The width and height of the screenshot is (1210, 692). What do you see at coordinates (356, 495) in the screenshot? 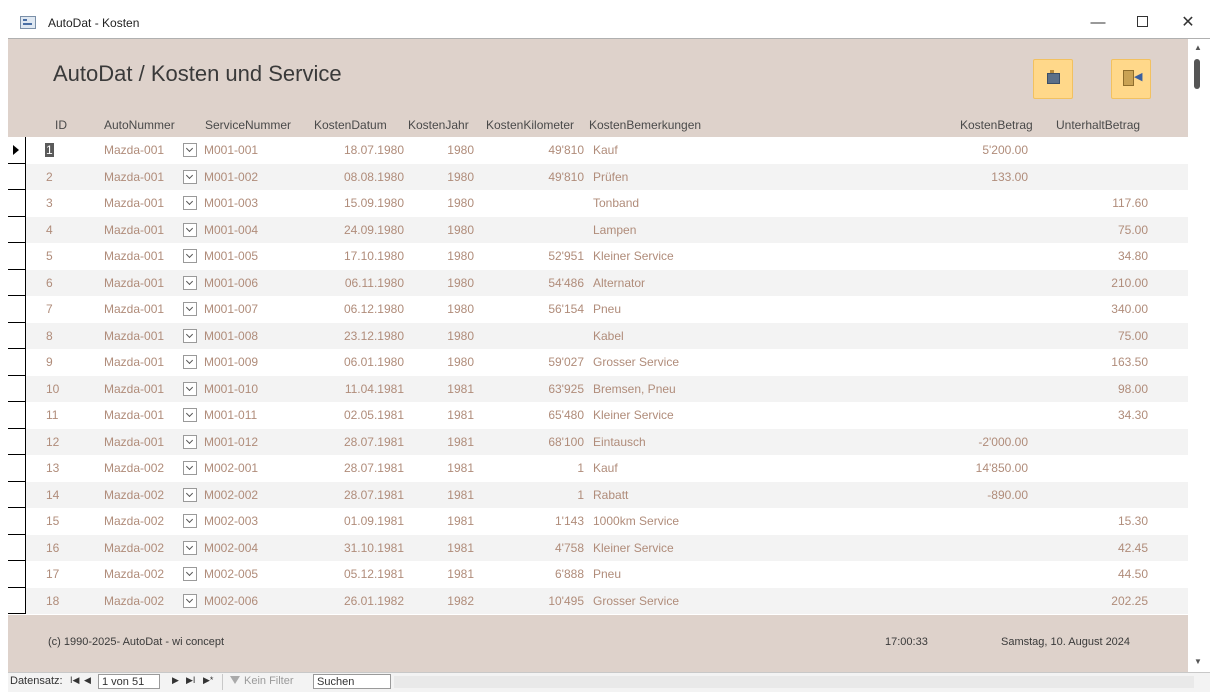
I see `cell-kosten-datum: 28.07.1981` at bounding box center [356, 495].